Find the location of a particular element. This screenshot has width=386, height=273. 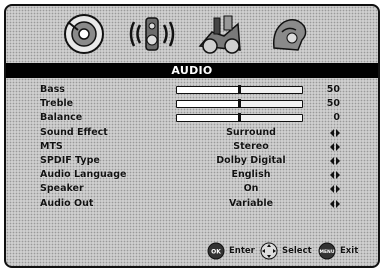

setting-label: Balance is located at coordinates (61, 118).